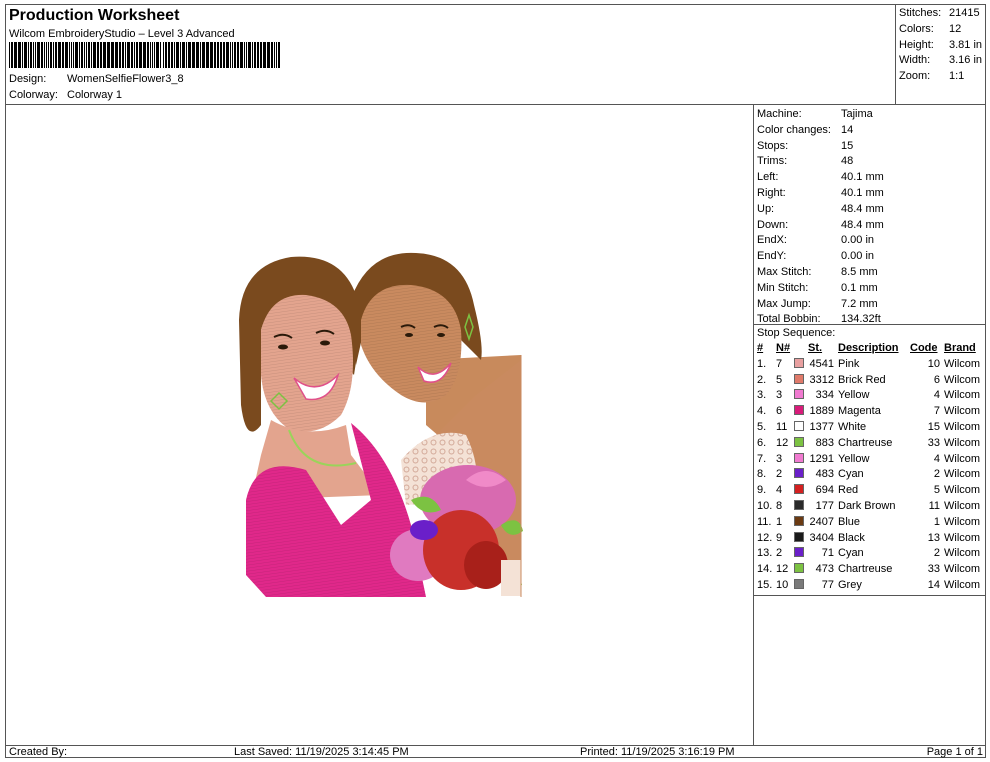 Image resolution: width=990 pixels, height=762 pixels. I want to click on needle-number: 8, so click(779, 505).